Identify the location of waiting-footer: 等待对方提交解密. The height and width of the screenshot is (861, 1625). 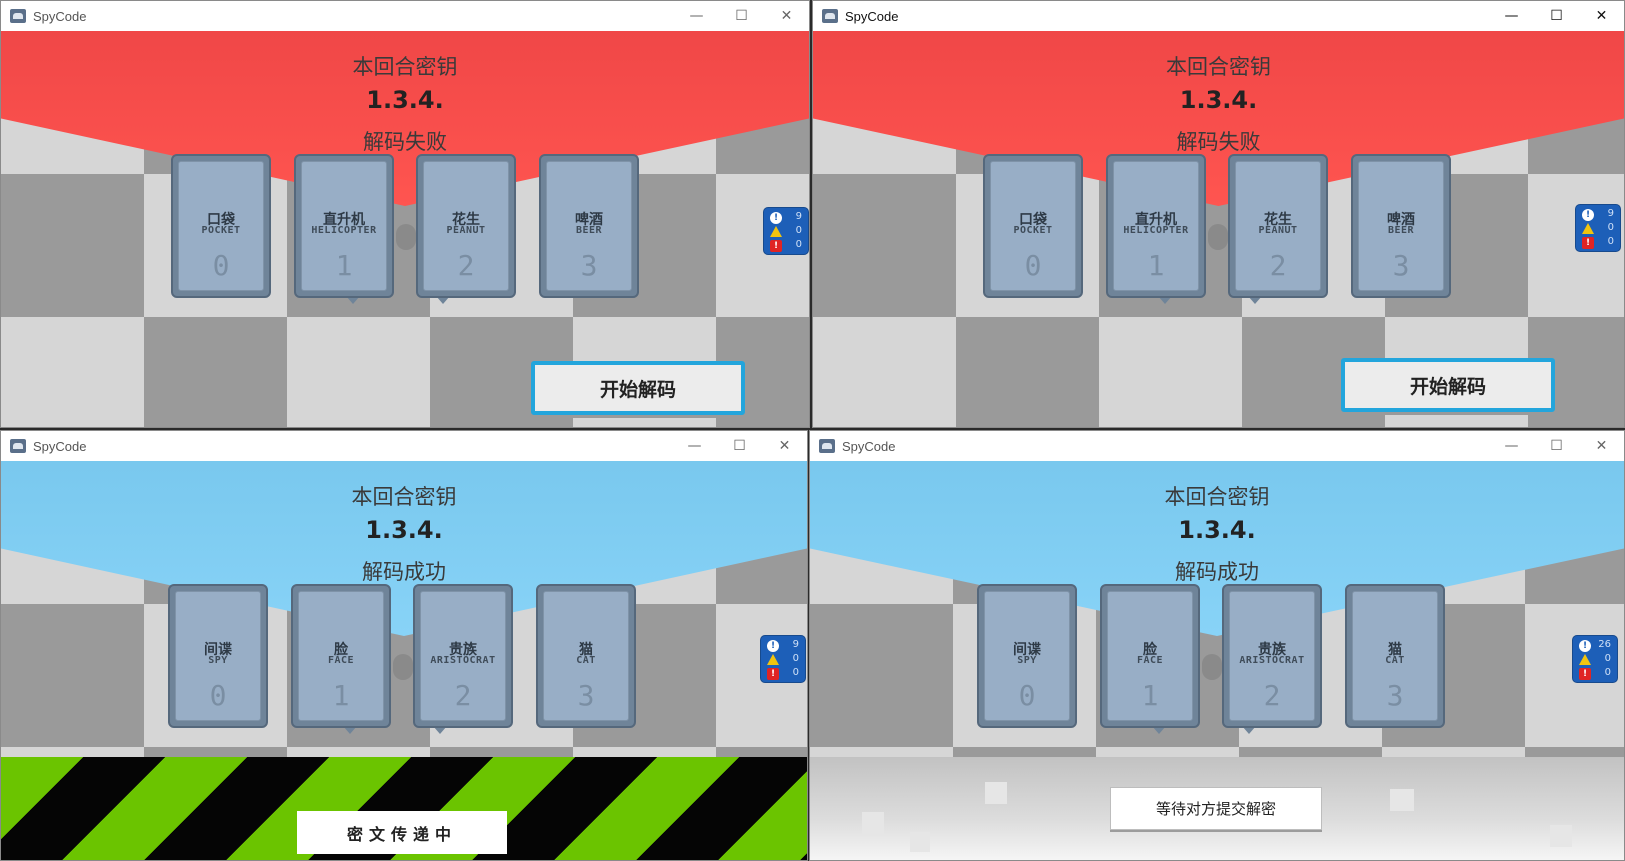
(1217, 808).